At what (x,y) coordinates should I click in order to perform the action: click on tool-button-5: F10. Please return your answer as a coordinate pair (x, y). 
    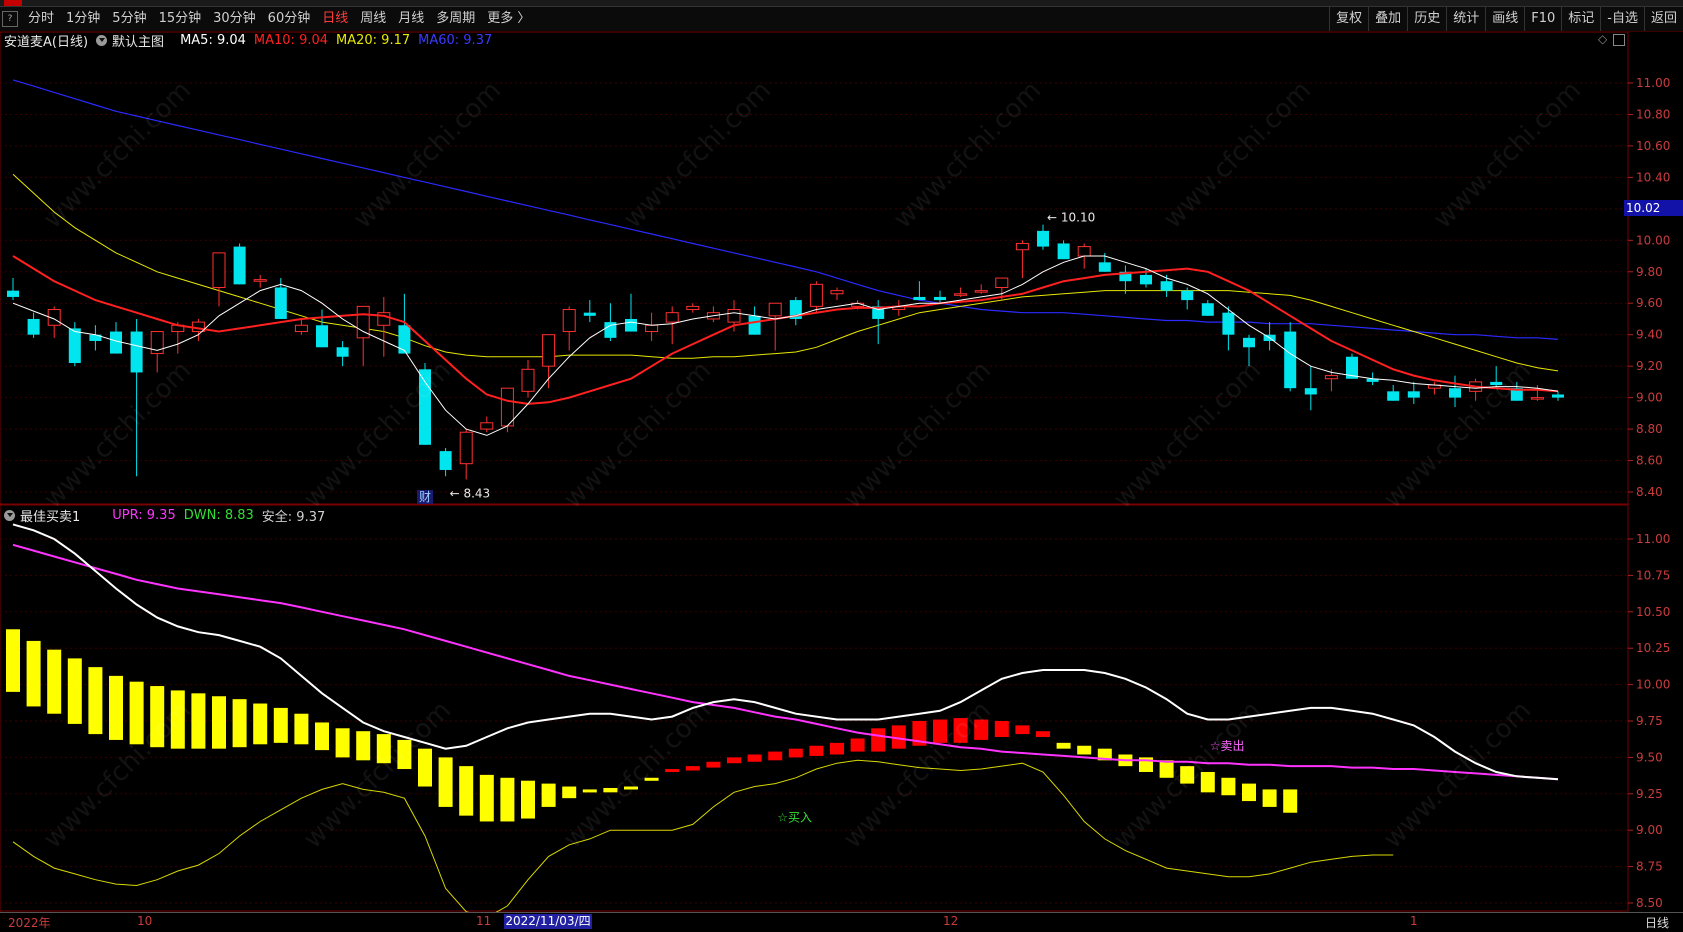
    Looking at the image, I should click on (1542, 19).